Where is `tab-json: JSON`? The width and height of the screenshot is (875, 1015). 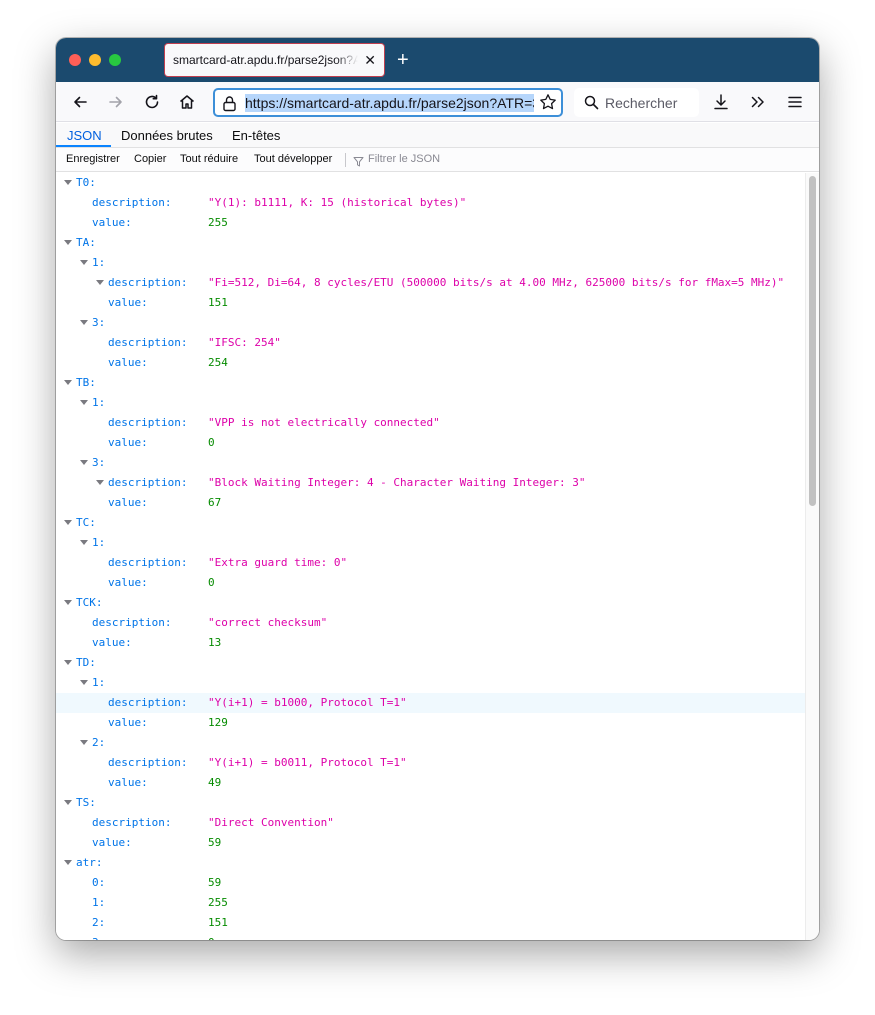 tab-json: JSON is located at coordinates (84, 135).